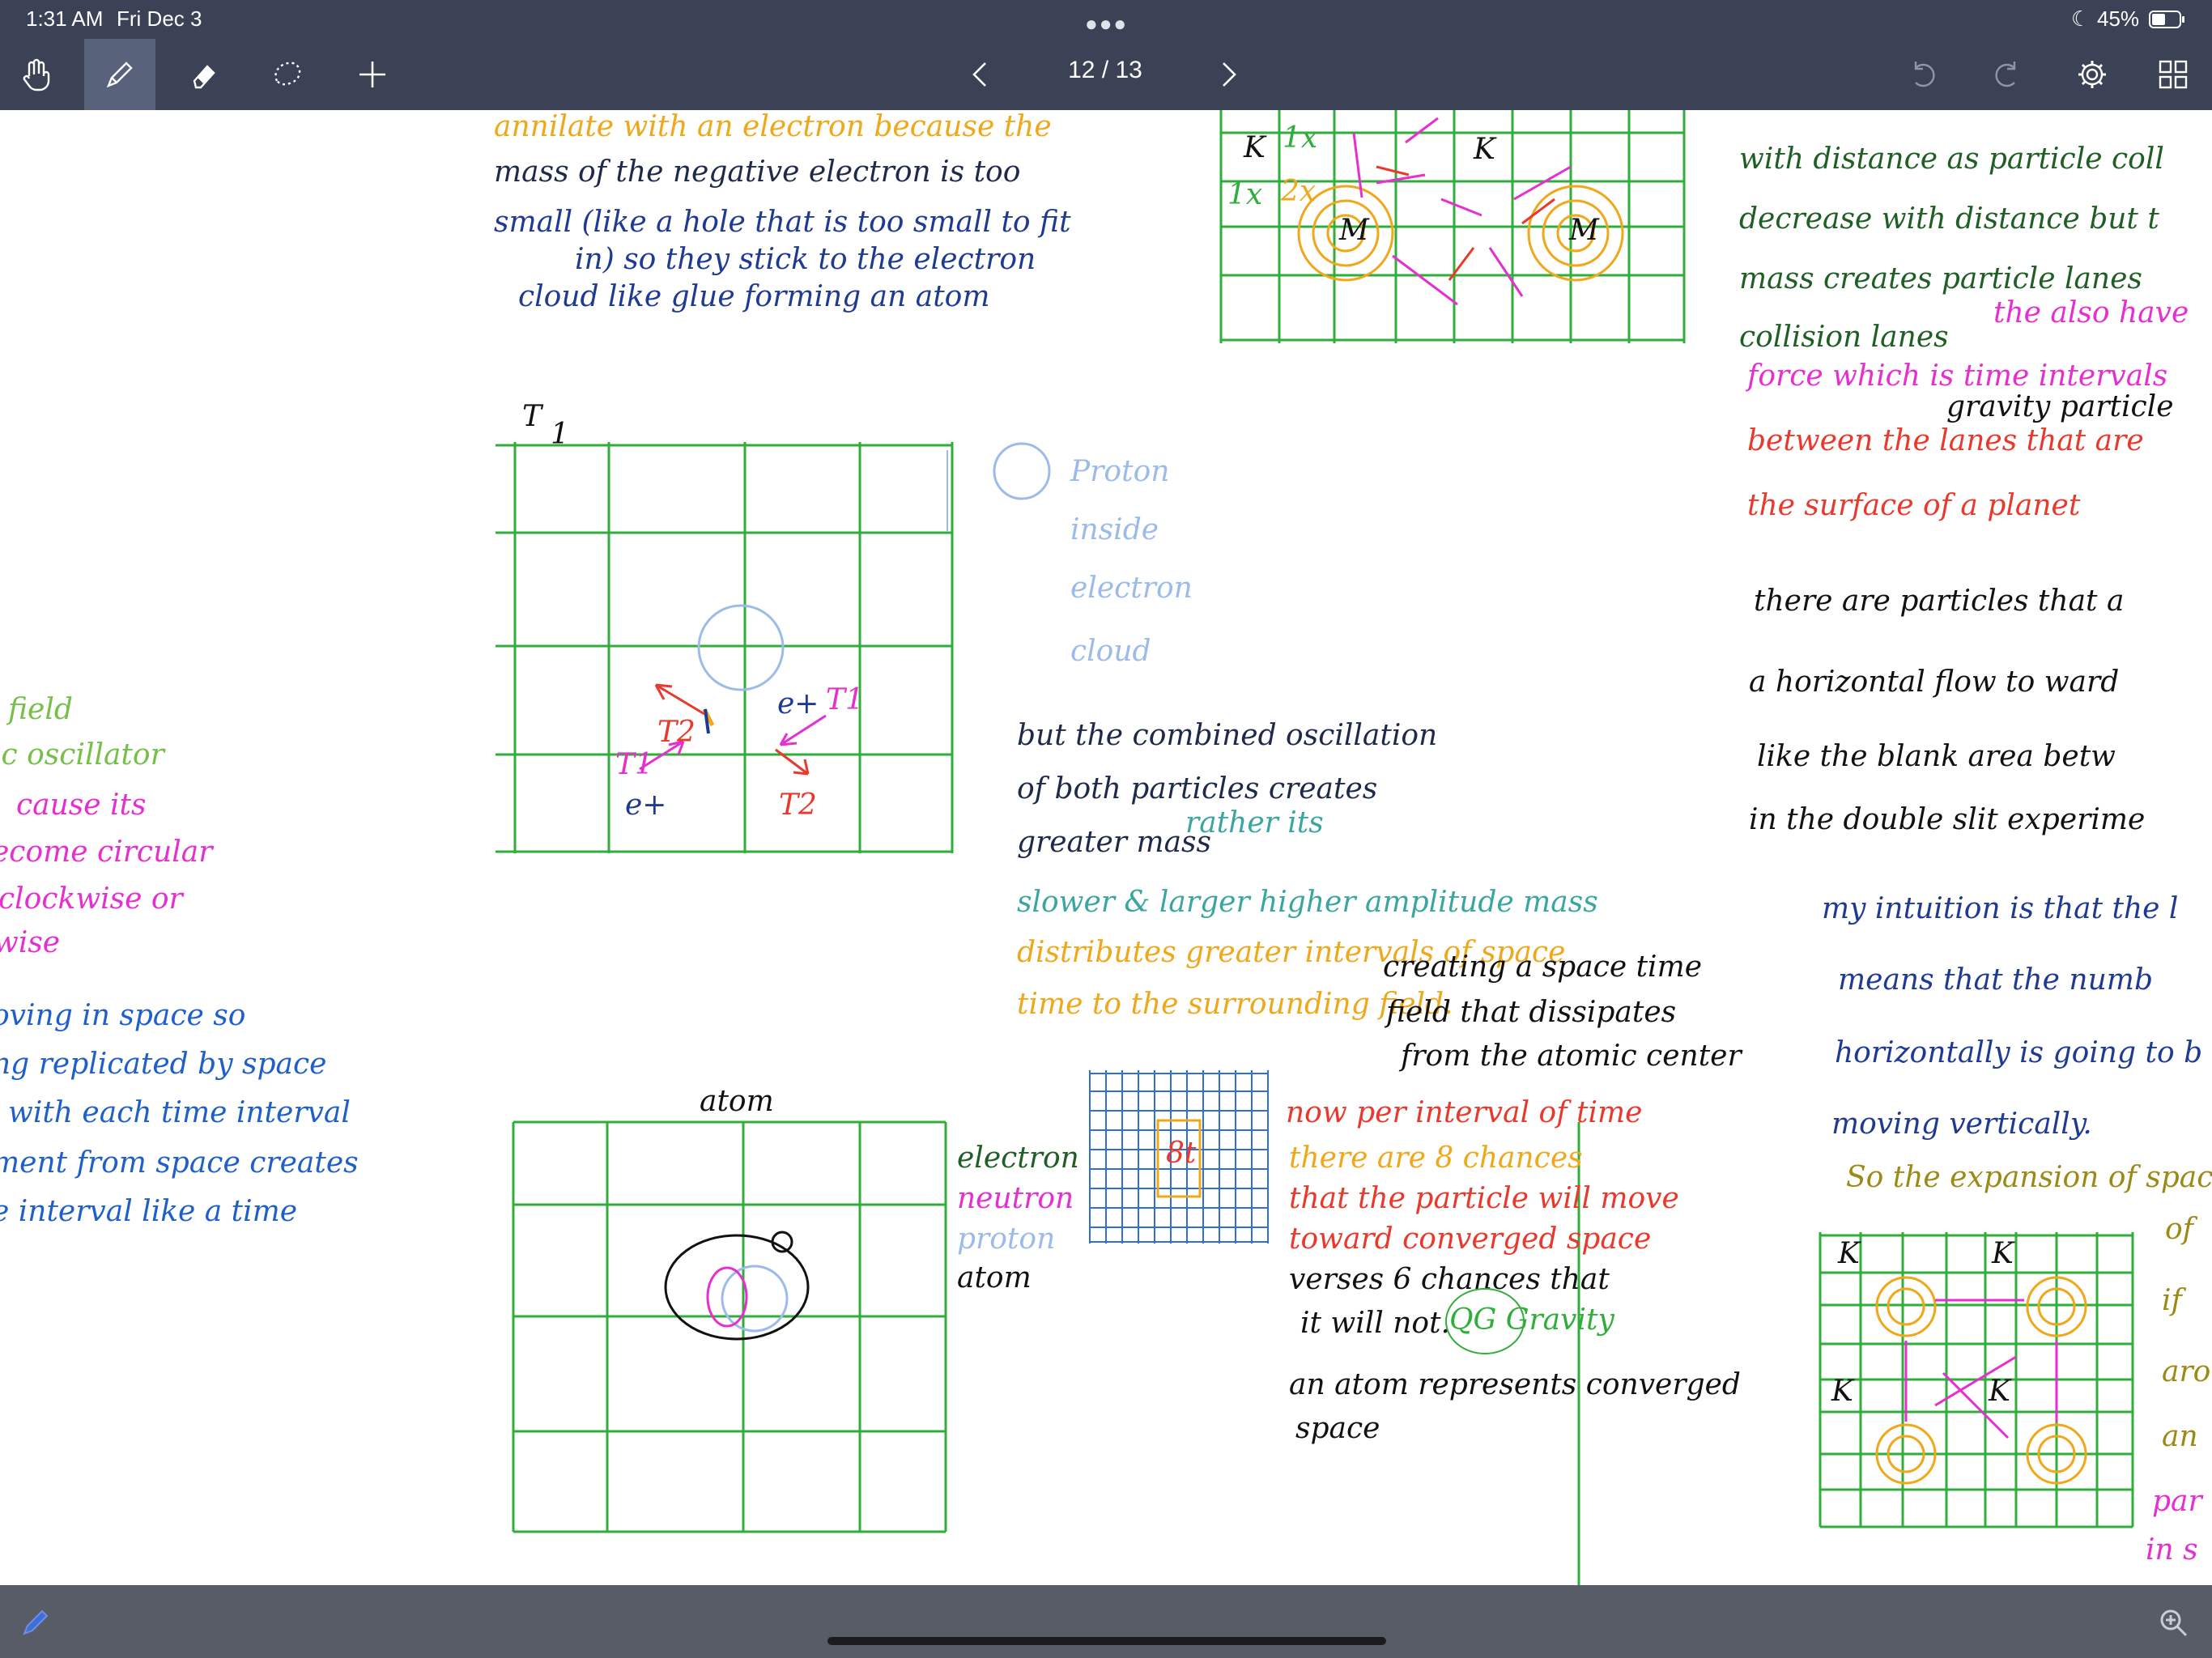  Describe the element at coordinates (2186, 1371) in the screenshot. I see `svg-text: aro` at that location.